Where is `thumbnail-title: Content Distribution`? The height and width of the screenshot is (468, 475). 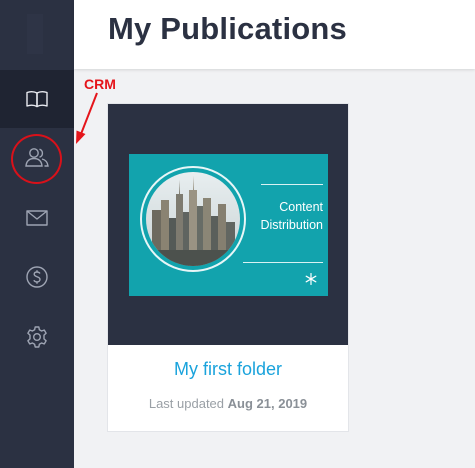 thumbnail-title: Content Distribution is located at coordinates (291, 216).